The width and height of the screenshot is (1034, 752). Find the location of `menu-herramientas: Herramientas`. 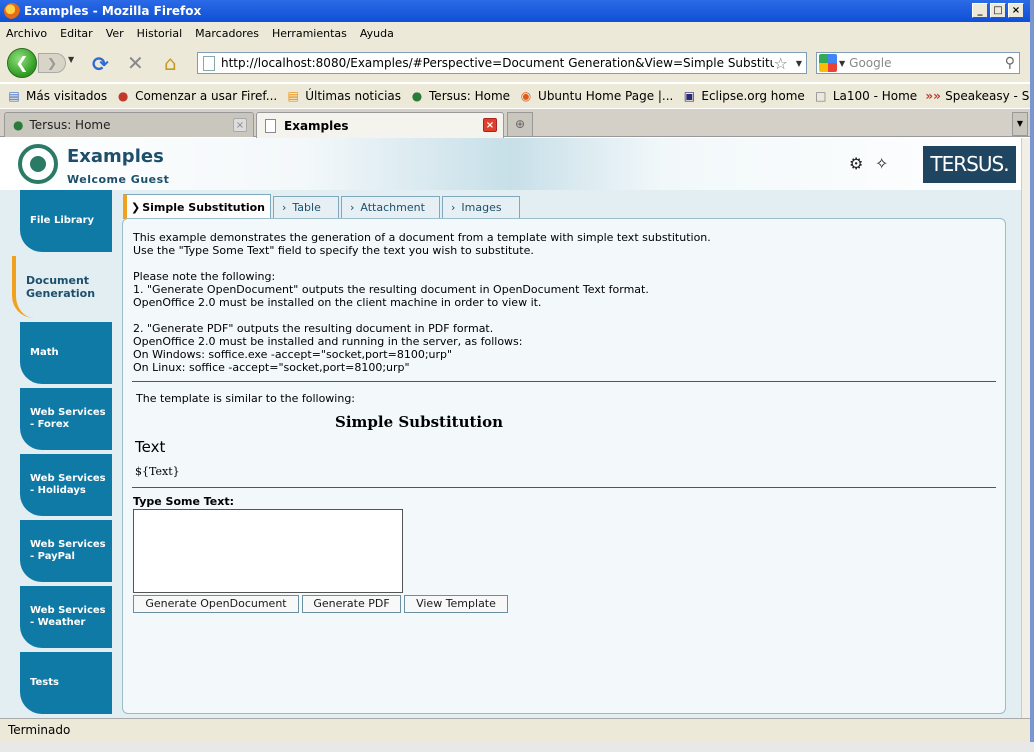

menu-herramientas: Herramientas is located at coordinates (309, 33).